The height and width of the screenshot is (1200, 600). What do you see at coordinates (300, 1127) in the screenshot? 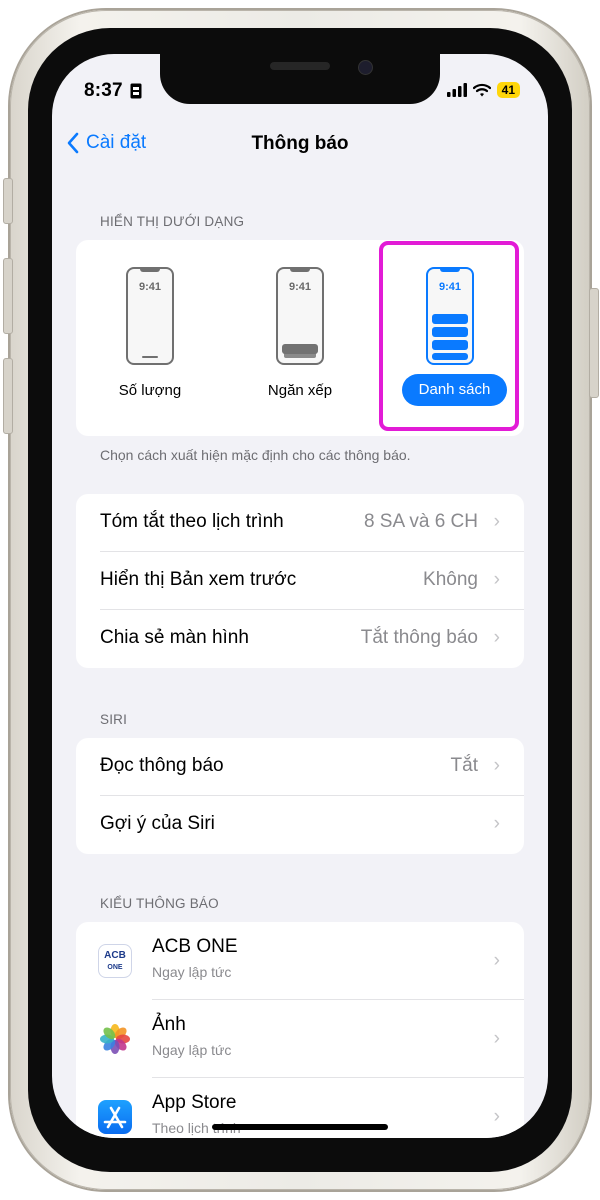
I see `home-indicator` at bounding box center [300, 1127].